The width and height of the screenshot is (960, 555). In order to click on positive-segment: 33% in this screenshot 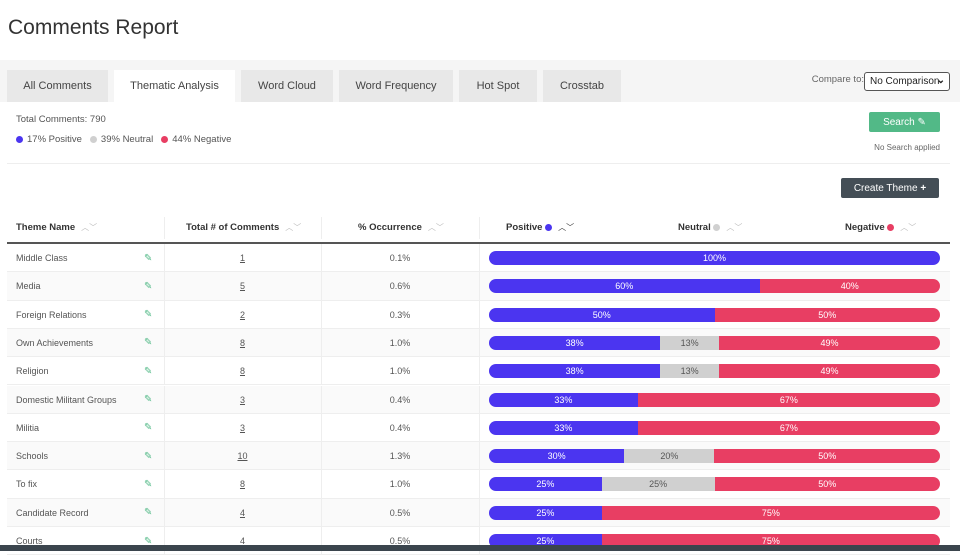, I will do `click(563, 399)`.